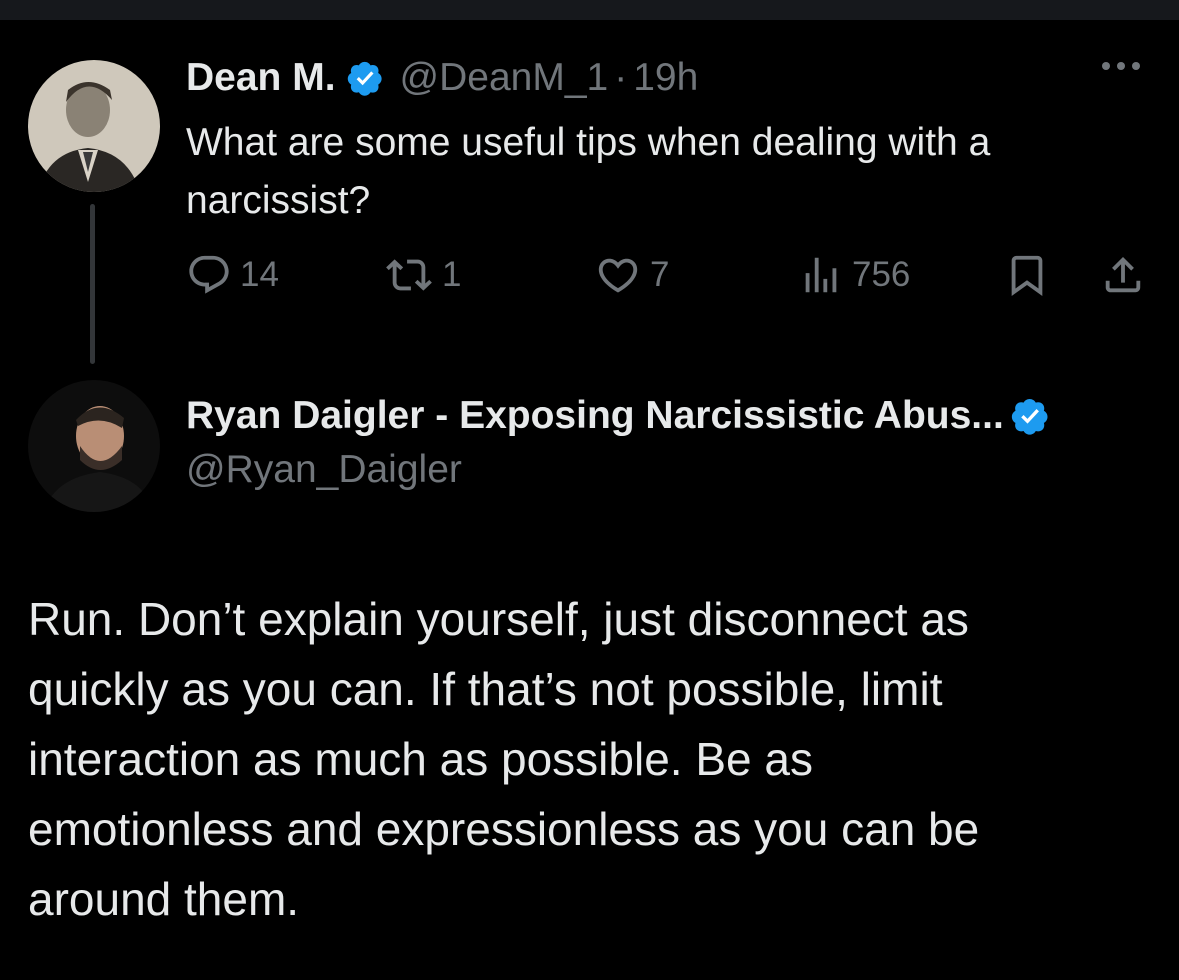  What do you see at coordinates (618, 275) in the screenshot?
I see `like-icon` at bounding box center [618, 275].